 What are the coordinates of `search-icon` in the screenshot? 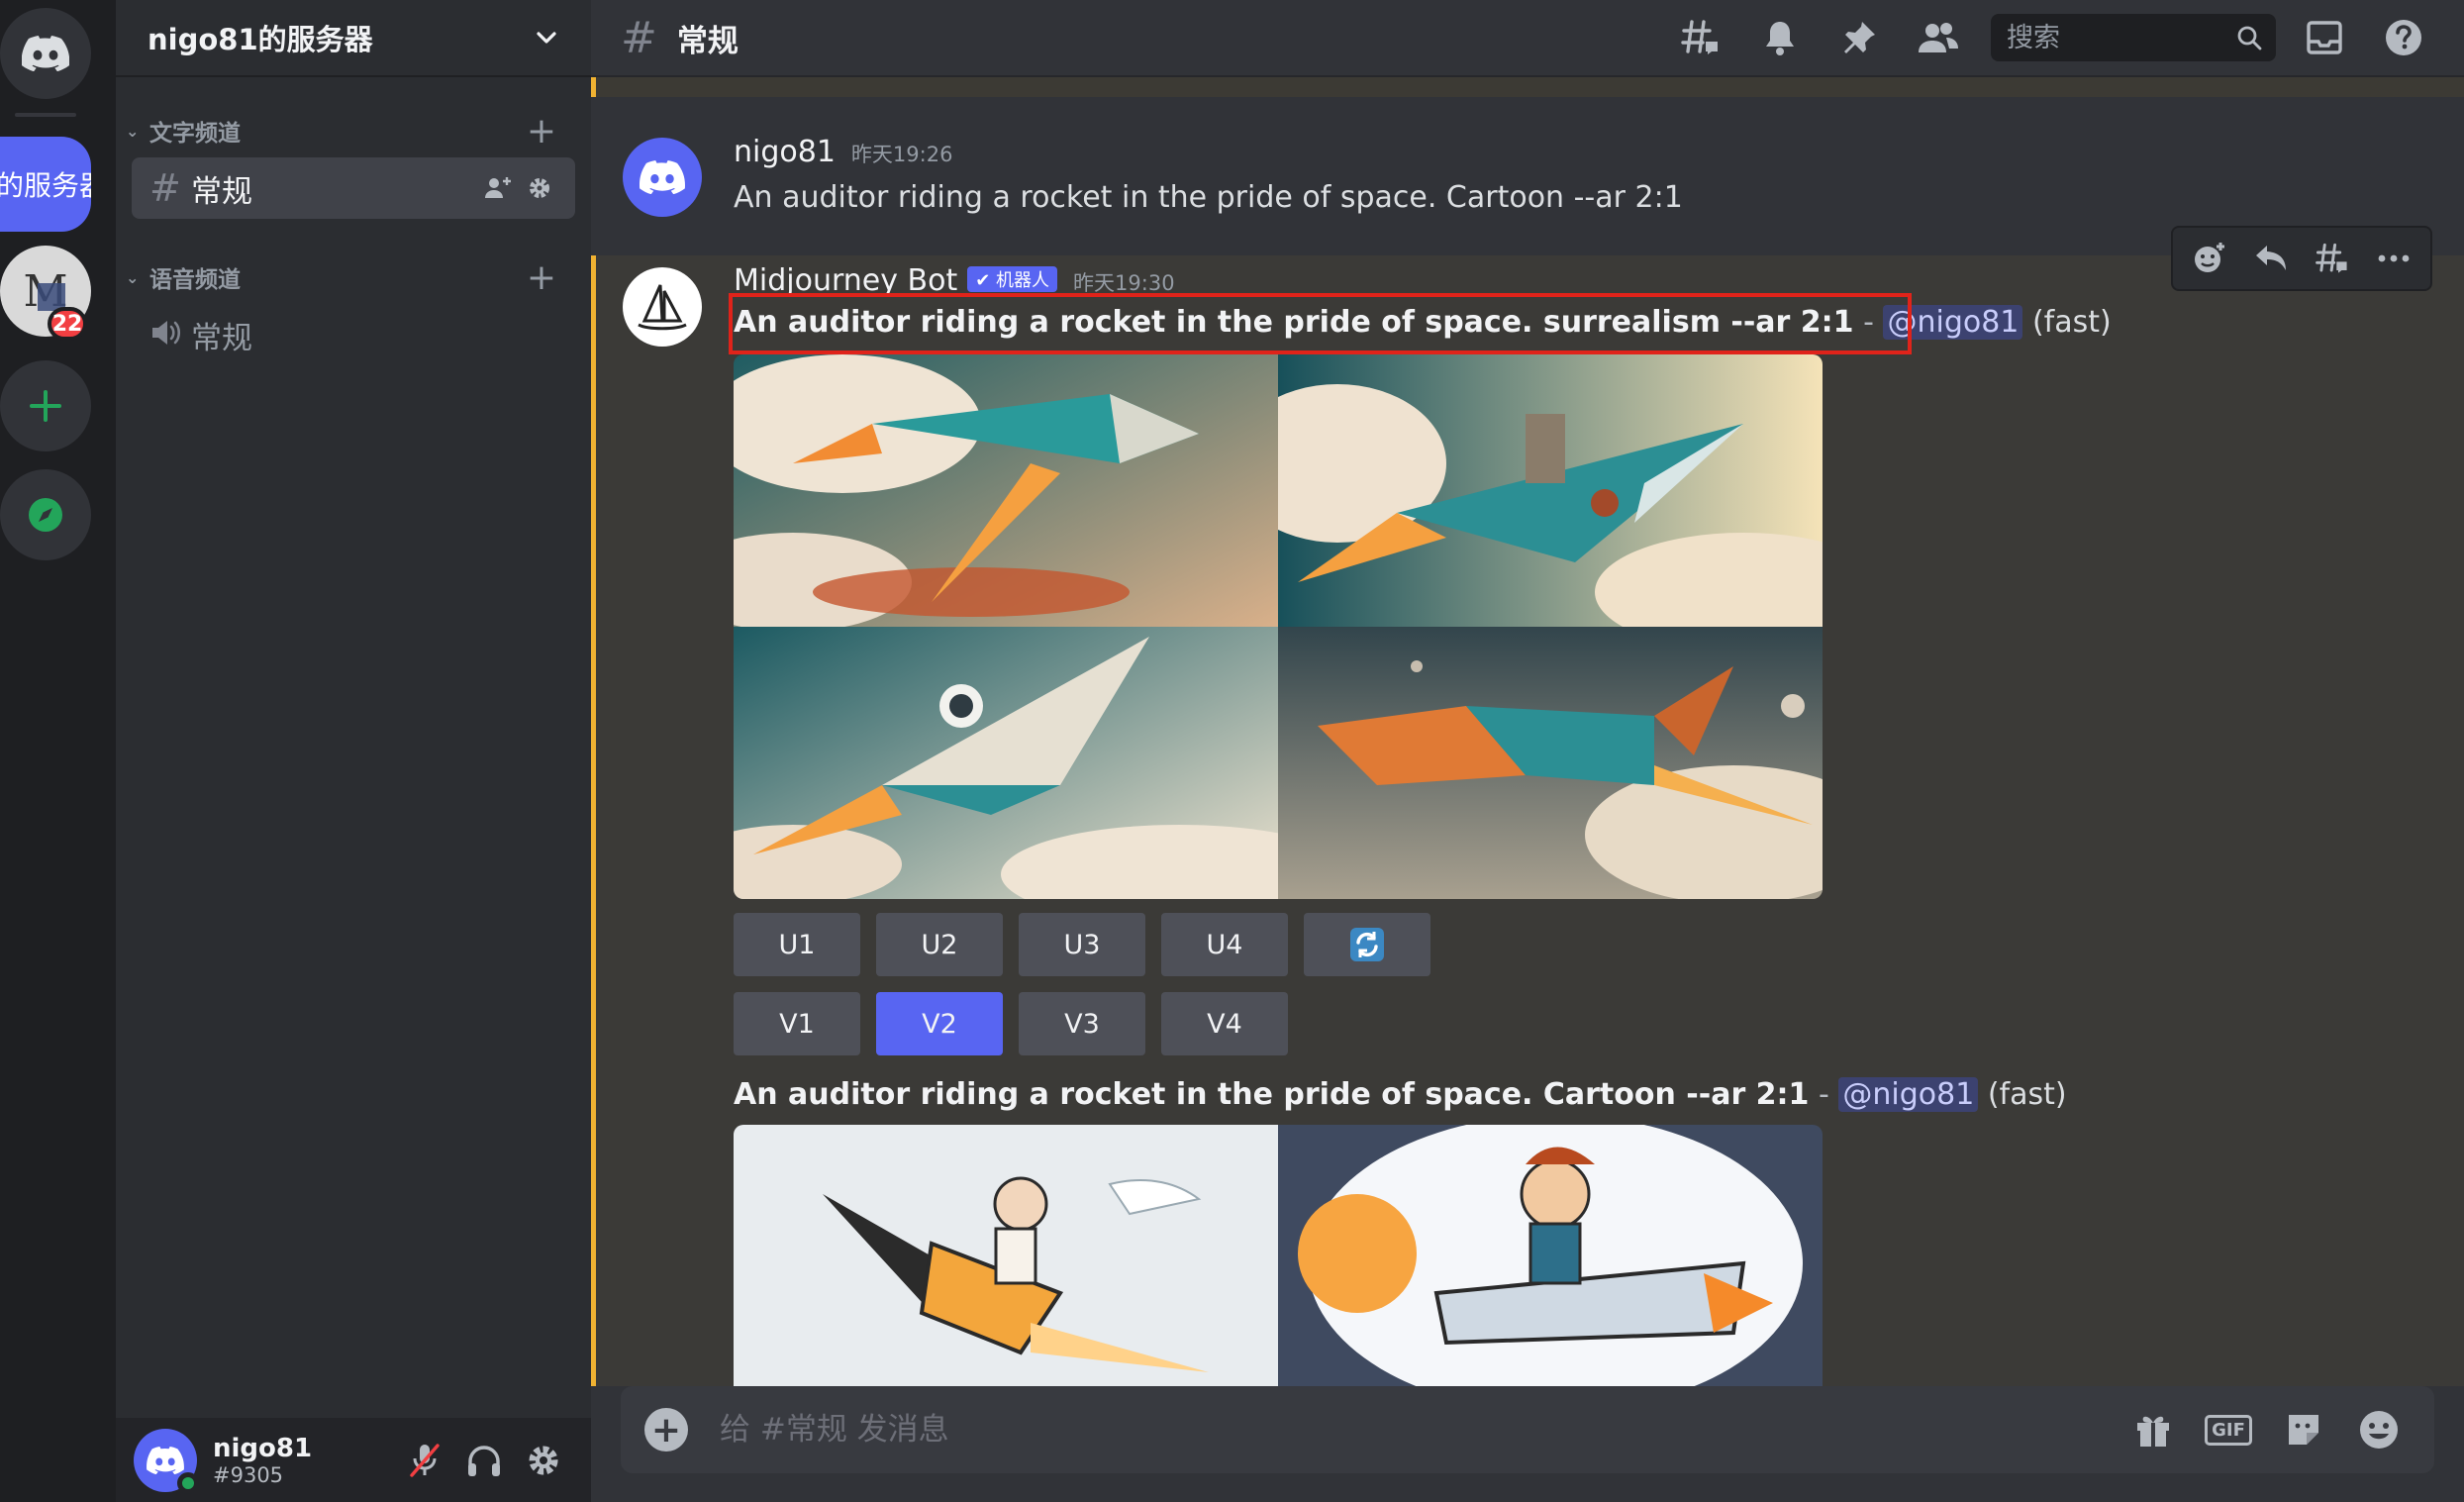 It's located at (2249, 38).